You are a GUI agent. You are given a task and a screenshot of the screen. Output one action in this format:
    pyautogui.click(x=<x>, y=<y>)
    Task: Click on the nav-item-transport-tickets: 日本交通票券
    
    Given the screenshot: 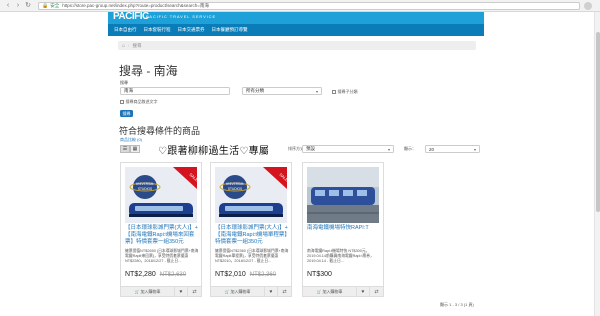 What is the action you would take?
    pyautogui.click(x=191, y=30)
    